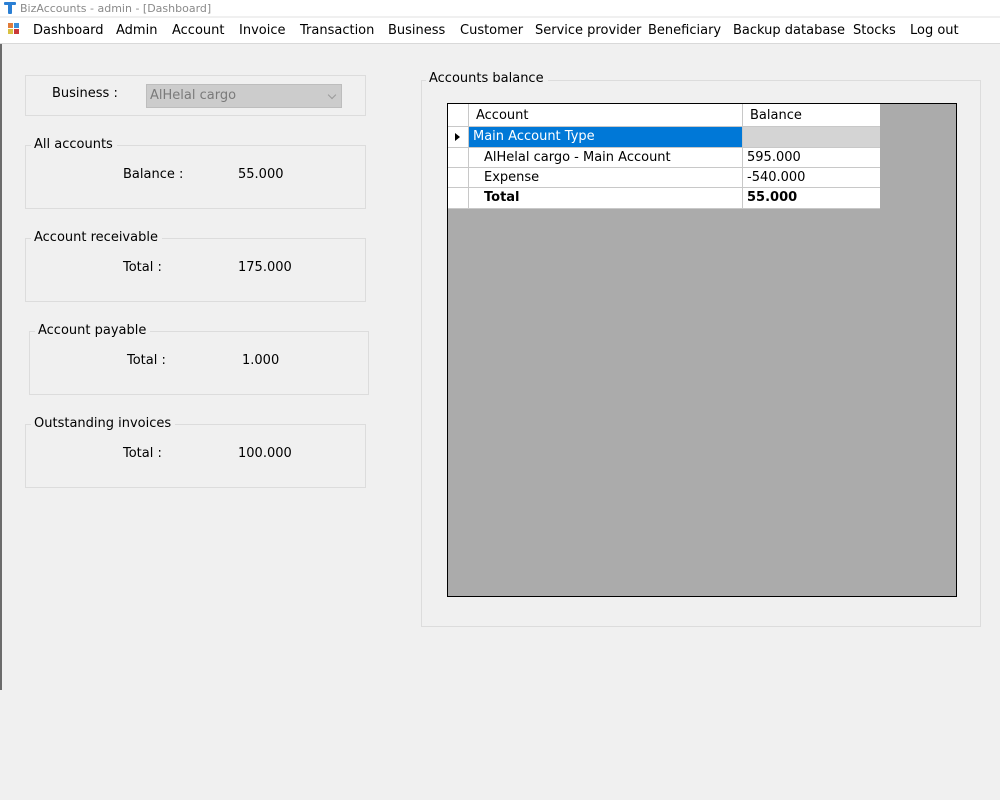  What do you see at coordinates (811, 198) in the screenshot?
I see `table-row-balance-cell: 55.000` at bounding box center [811, 198].